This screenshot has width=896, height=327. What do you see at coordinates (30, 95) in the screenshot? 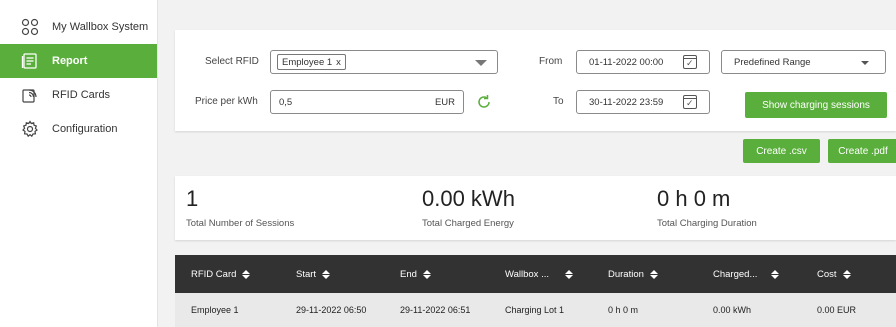
I see `rfid-card-icon` at bounding box center [30, 95].